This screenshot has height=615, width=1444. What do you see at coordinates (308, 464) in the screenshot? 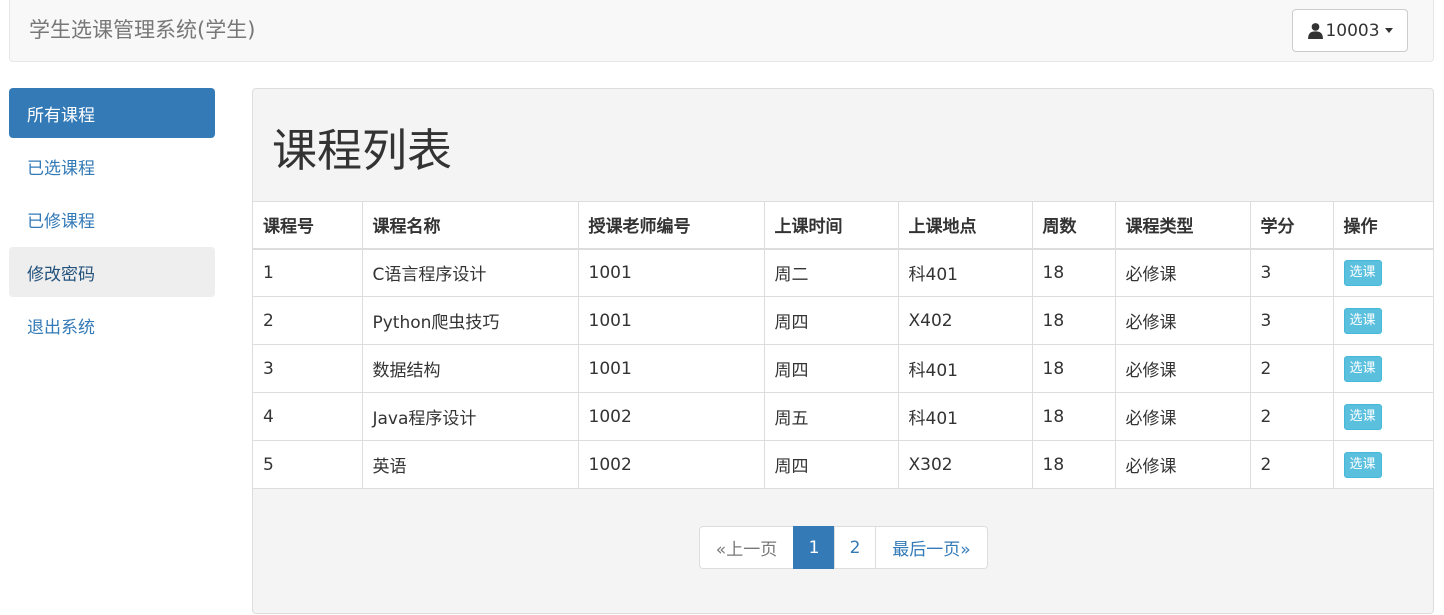
I see `cell-course-id: 5` at bounding box center [308, 464].